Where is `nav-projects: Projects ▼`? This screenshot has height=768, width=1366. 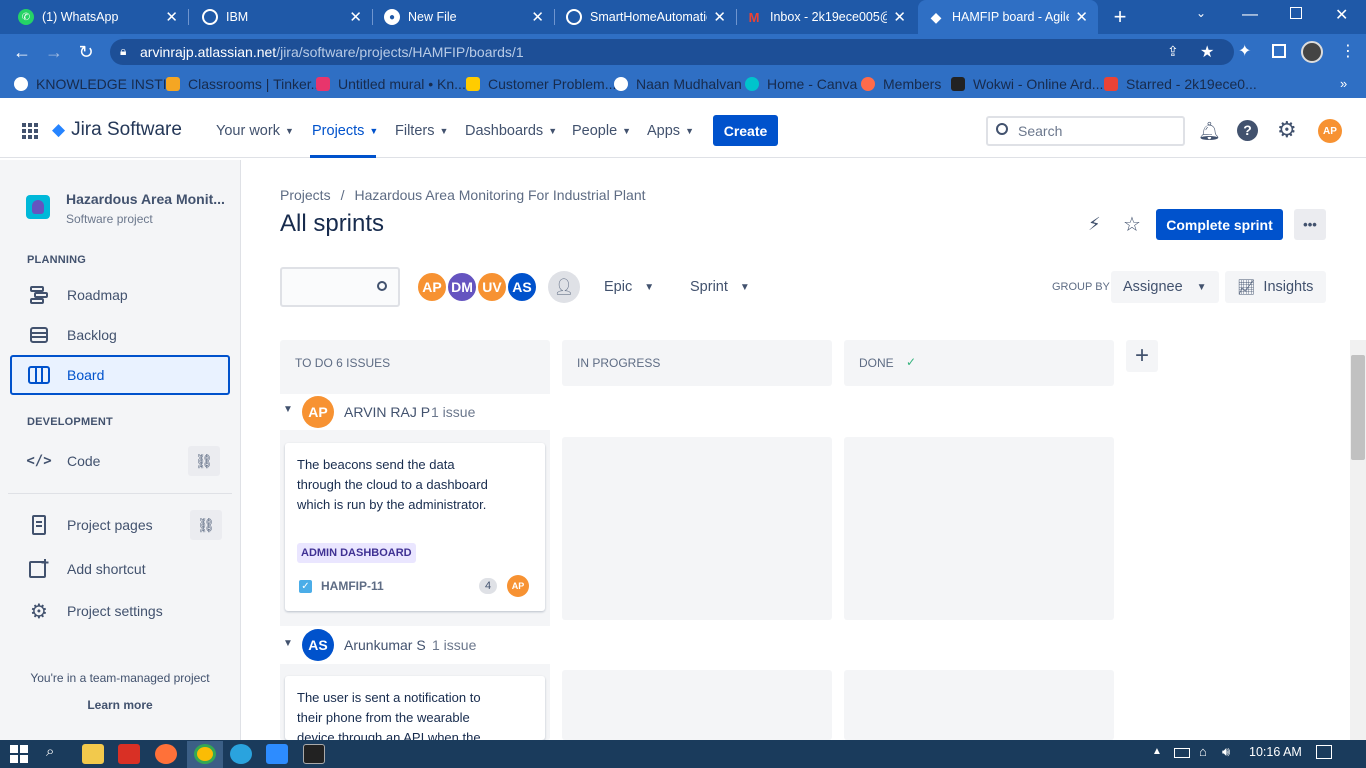 nav-projects: Projects ▼ is located at coordinates (345, 131).